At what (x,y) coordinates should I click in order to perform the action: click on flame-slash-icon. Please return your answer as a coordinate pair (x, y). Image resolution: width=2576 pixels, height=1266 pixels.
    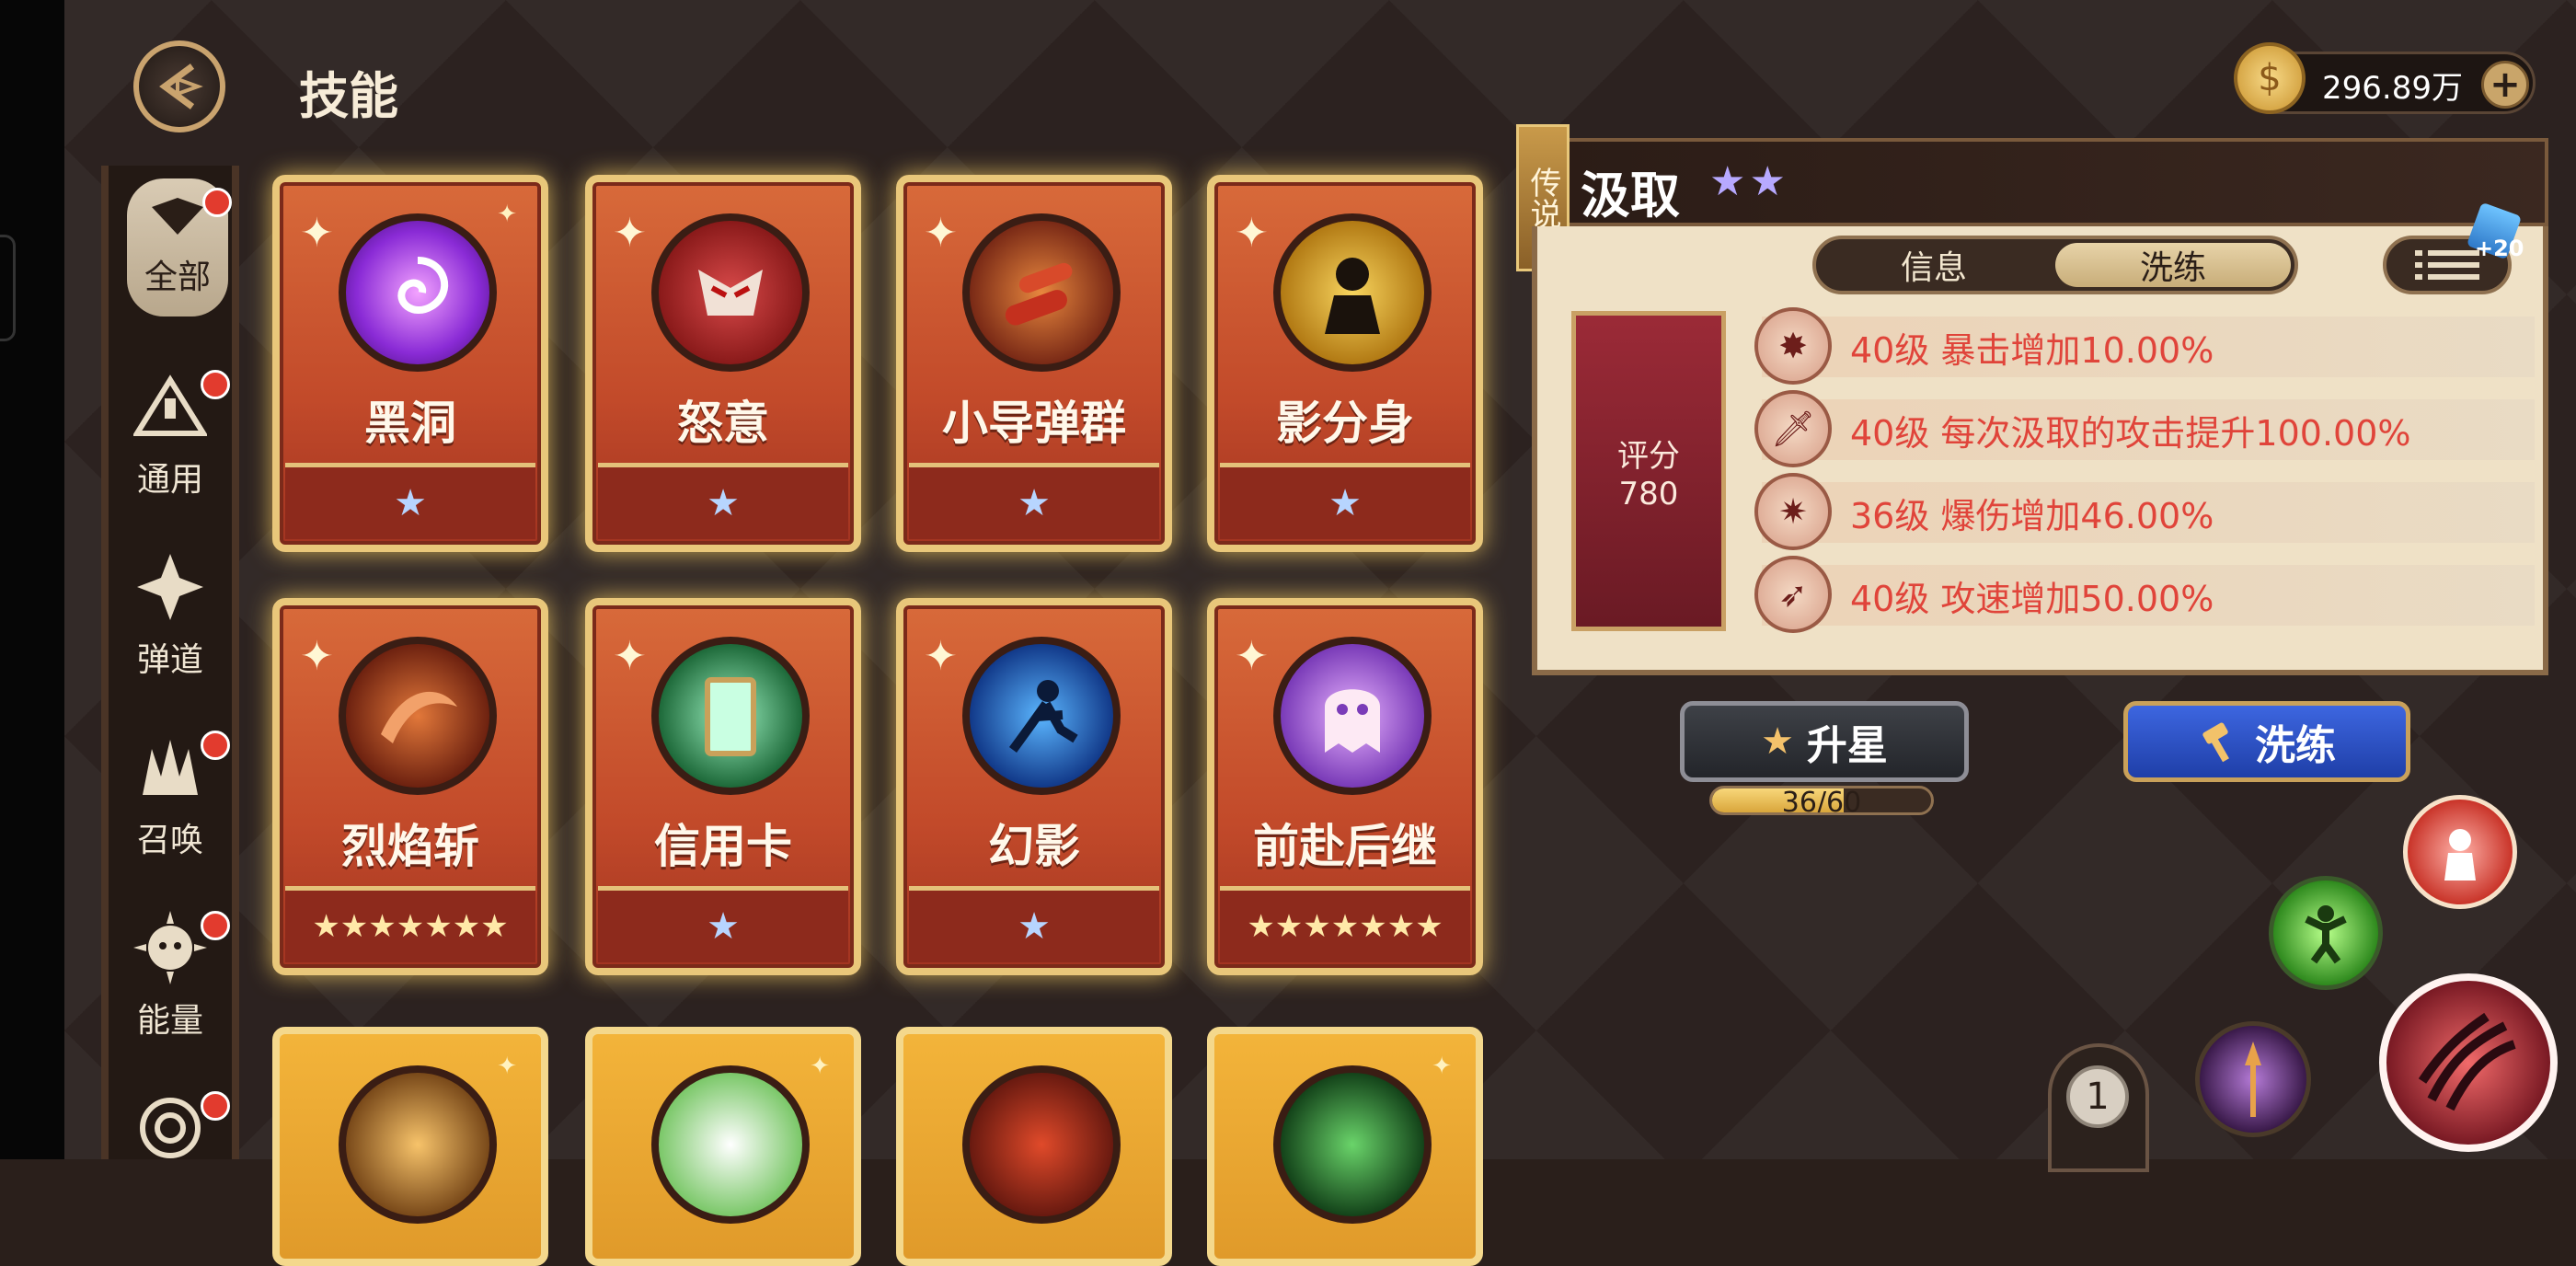
    Looking at the image, I should click on (418, 716).